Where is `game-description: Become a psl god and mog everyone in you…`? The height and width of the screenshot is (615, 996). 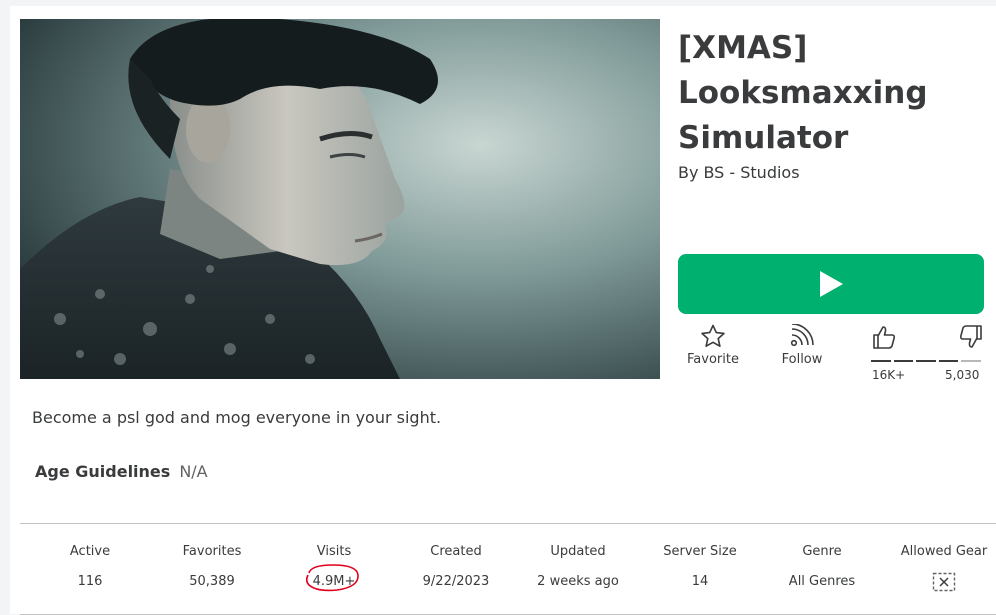
game-description: Become a psl god and mog everyone in you… is located at coordinates (237, 417).